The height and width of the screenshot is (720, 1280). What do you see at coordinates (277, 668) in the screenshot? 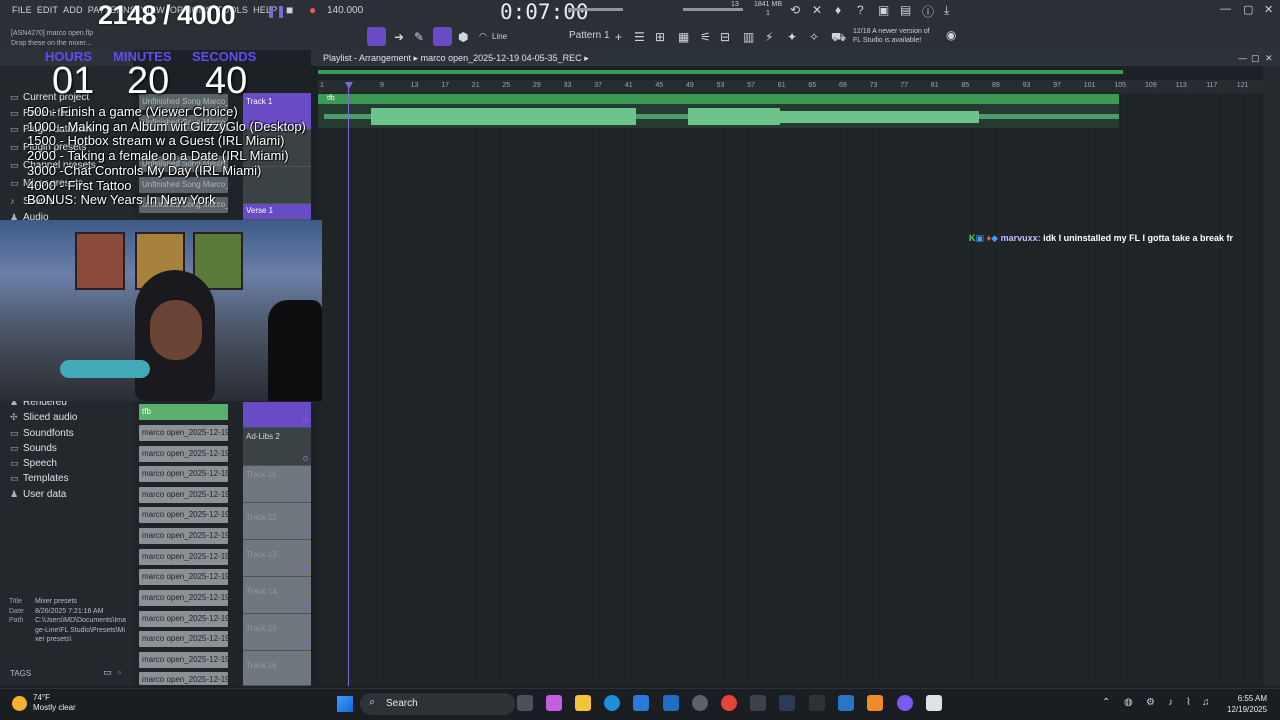
I see `track-header: Track 16` at bounding box center [277, 668].